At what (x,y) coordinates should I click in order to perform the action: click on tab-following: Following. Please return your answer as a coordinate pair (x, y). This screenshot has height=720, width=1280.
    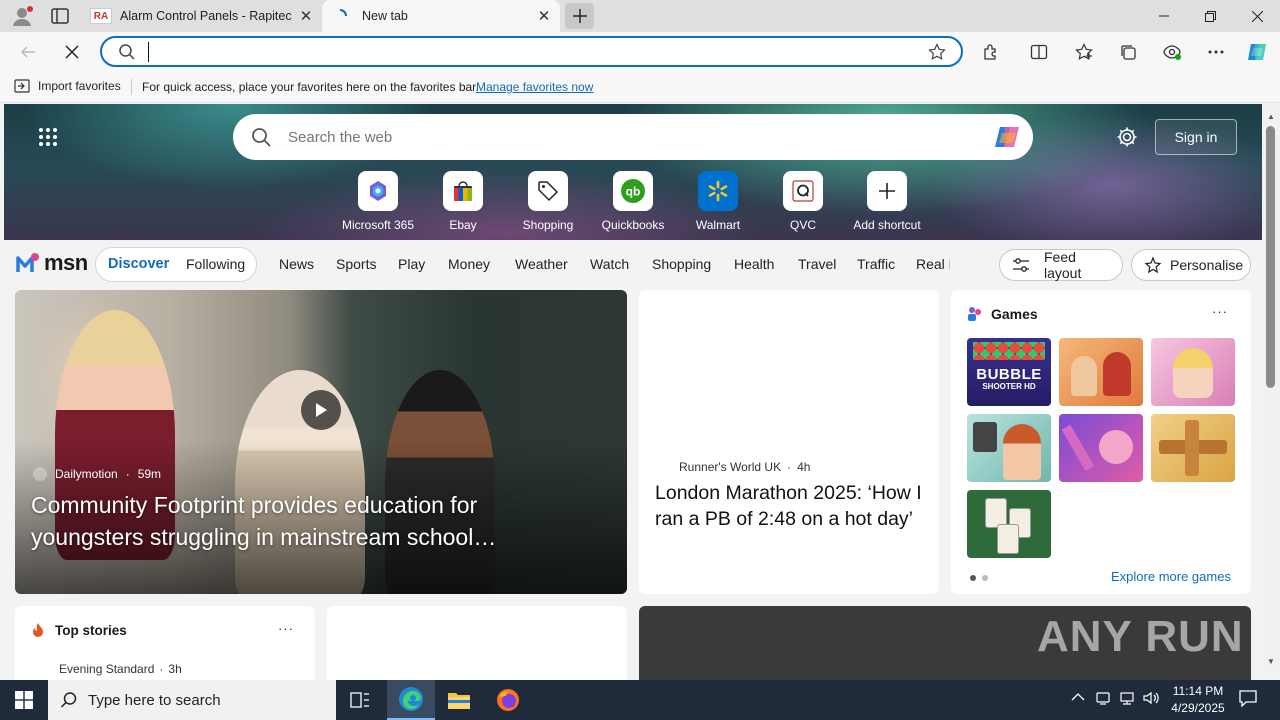
    Looking at the image, I should click on (215, 264).